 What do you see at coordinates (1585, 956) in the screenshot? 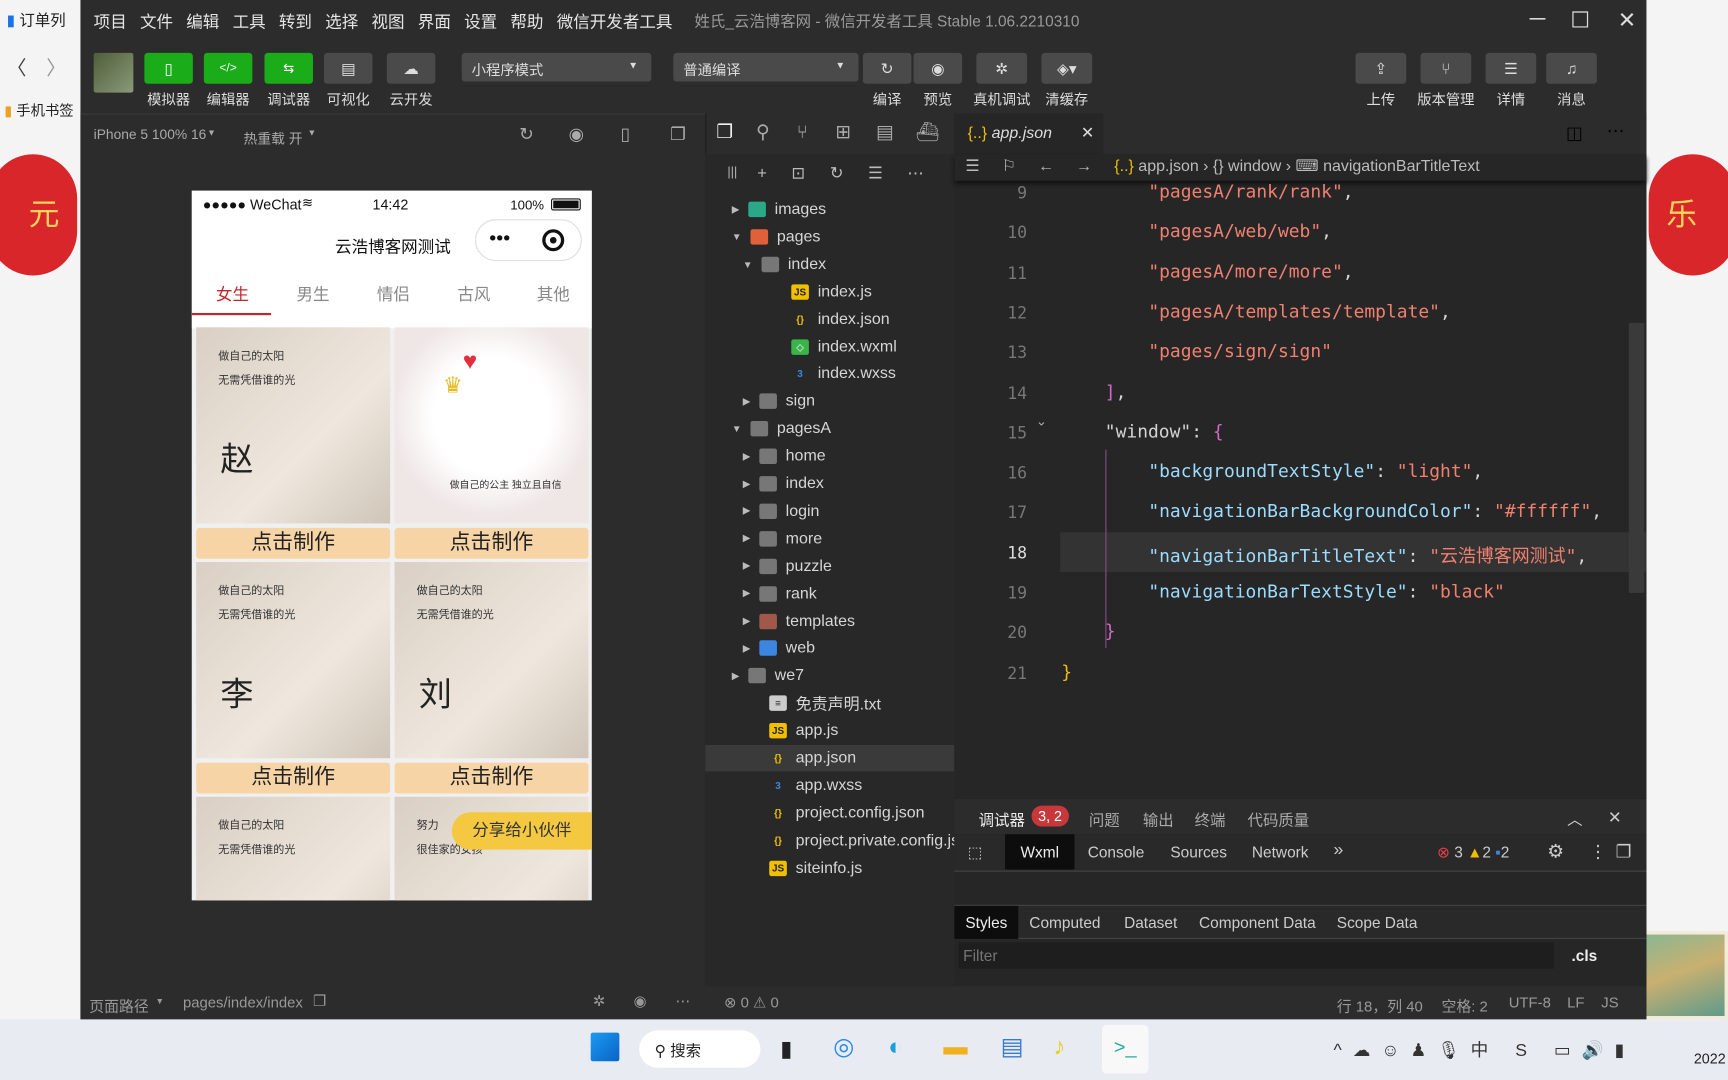
I see `cls-toggle: .cls` at bounding box center [1585, 956].